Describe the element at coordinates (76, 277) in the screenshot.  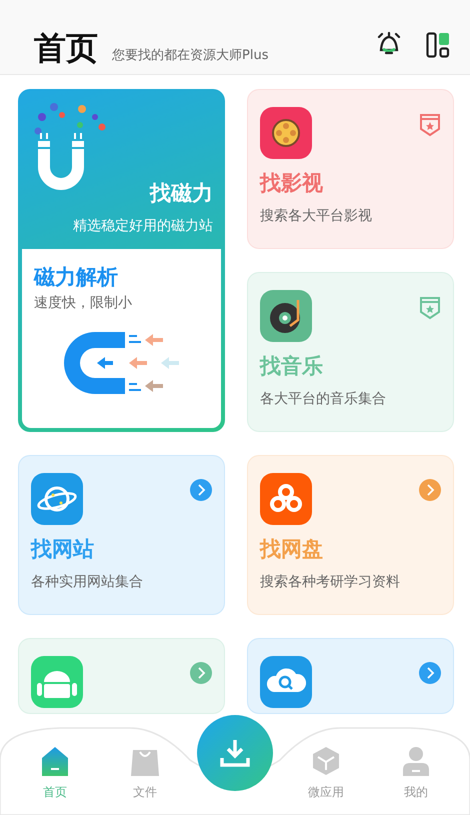
I see `section-title: 磁力解析` at that location.